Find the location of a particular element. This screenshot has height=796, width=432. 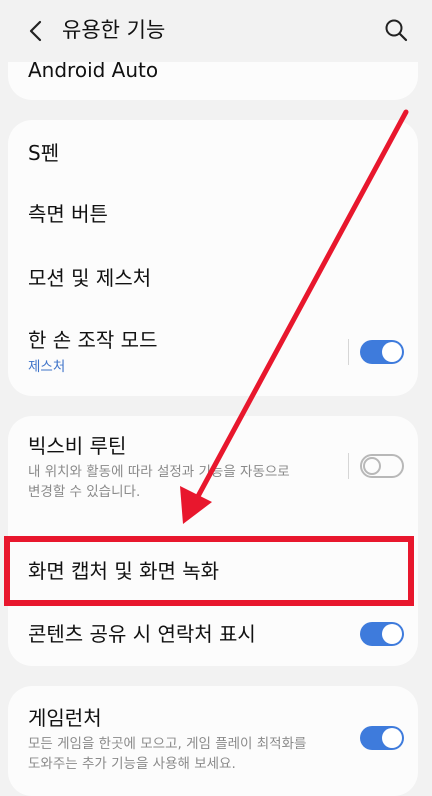

settings-item-show-contacts-sharing: 콘텐츠 공유 시 연락처 표시 is located at coordinates (213, 634).